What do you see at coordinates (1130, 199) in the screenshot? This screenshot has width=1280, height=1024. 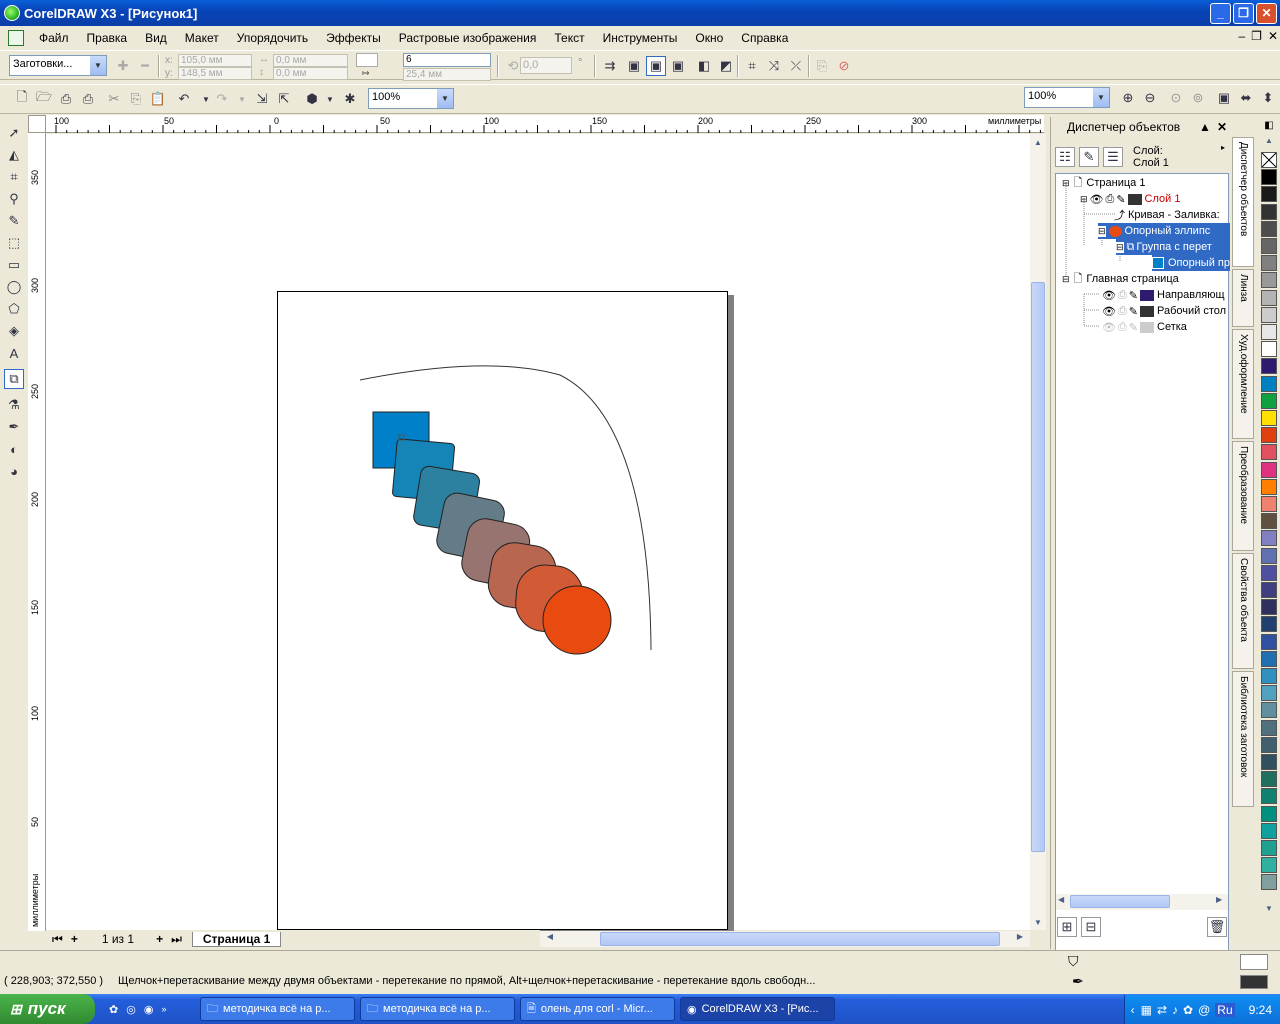 I see `tree-node-layer1: ⊟ 👁 ⎙ ✎ Слой 1` at bounding box center [1130, 199].